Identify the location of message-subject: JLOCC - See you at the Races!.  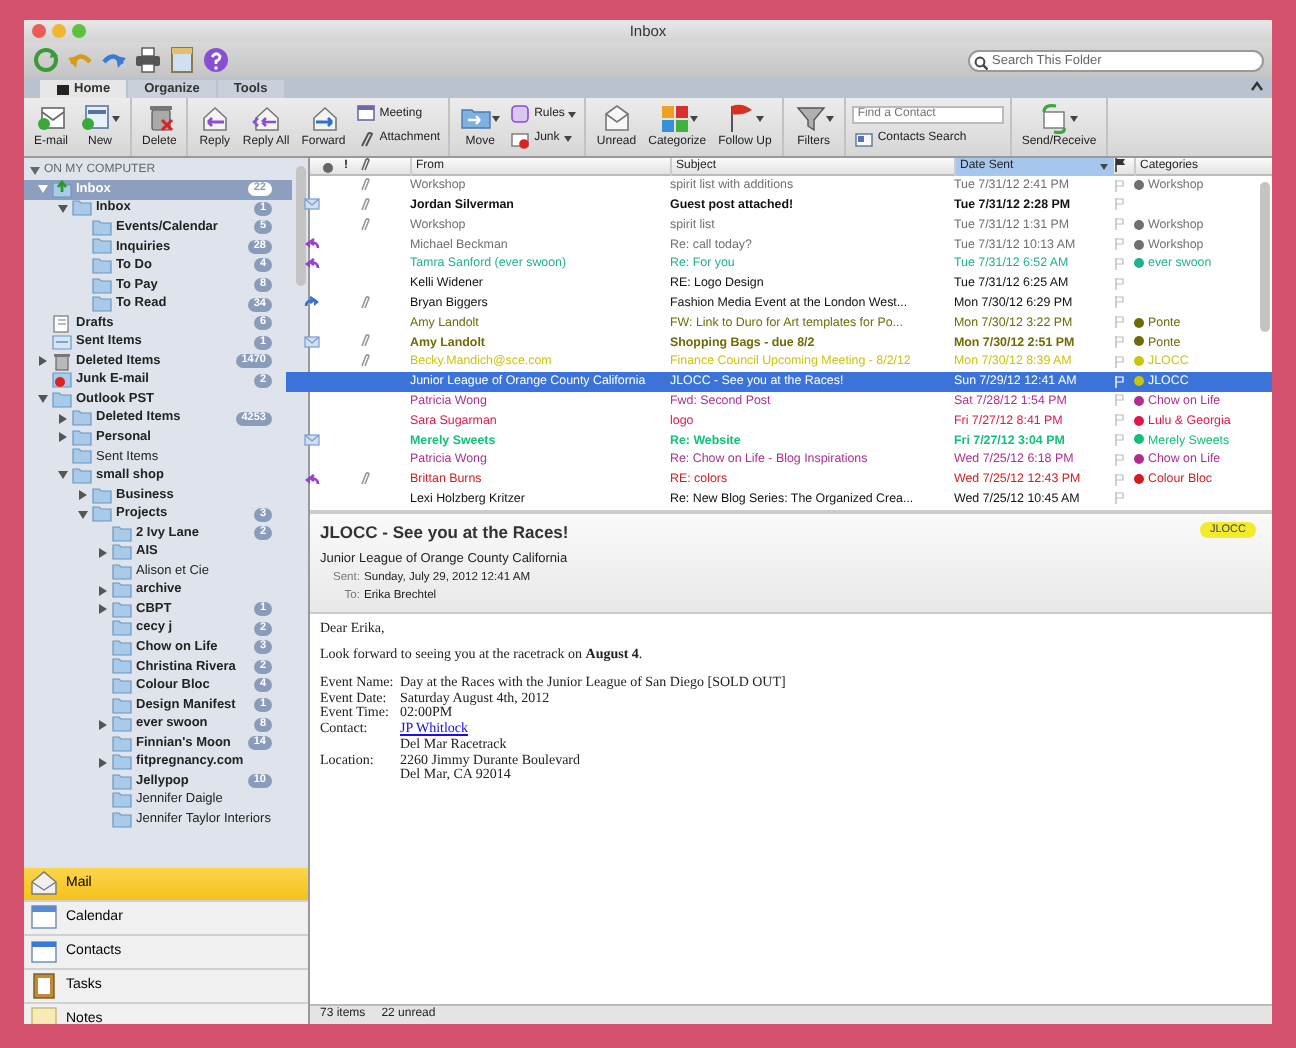
(444, 533).